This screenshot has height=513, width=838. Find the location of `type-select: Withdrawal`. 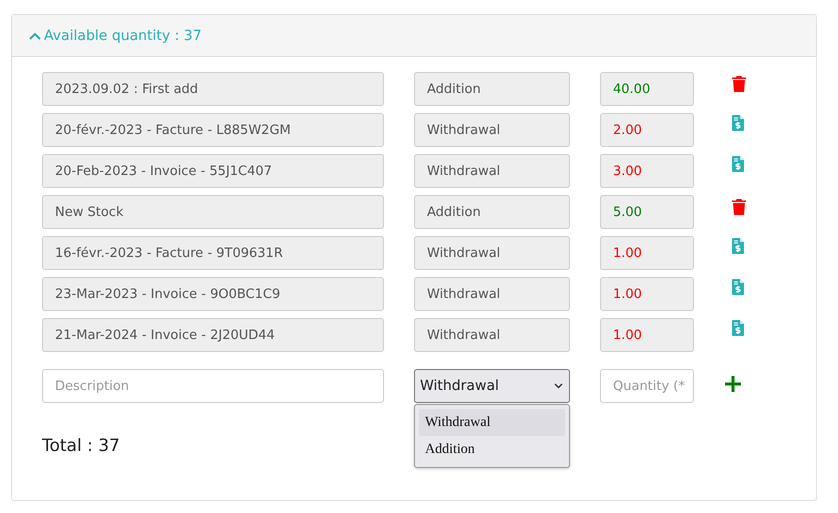

type-select: Withdrawal is located at coordinates (492, 386).